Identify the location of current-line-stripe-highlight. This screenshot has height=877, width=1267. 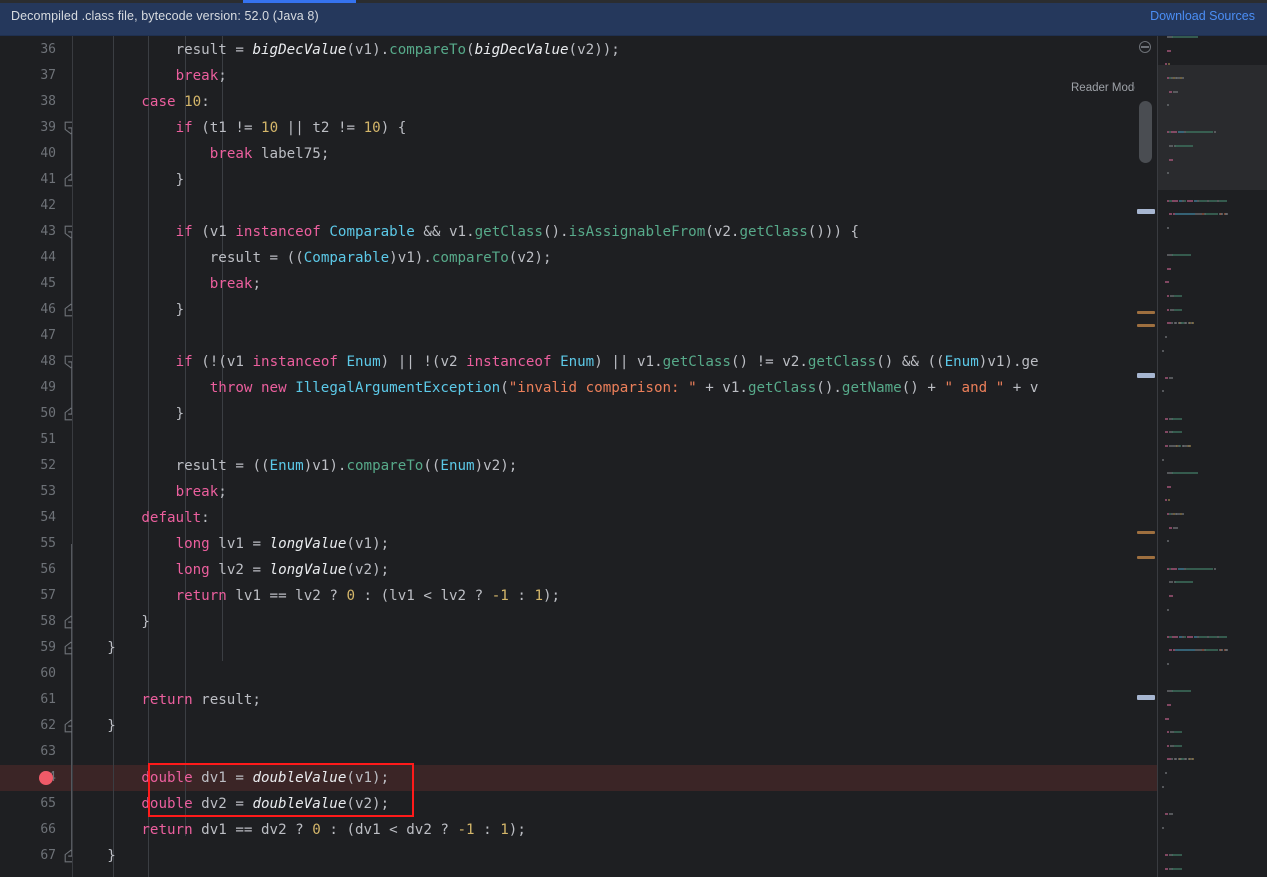
(1146, 778).